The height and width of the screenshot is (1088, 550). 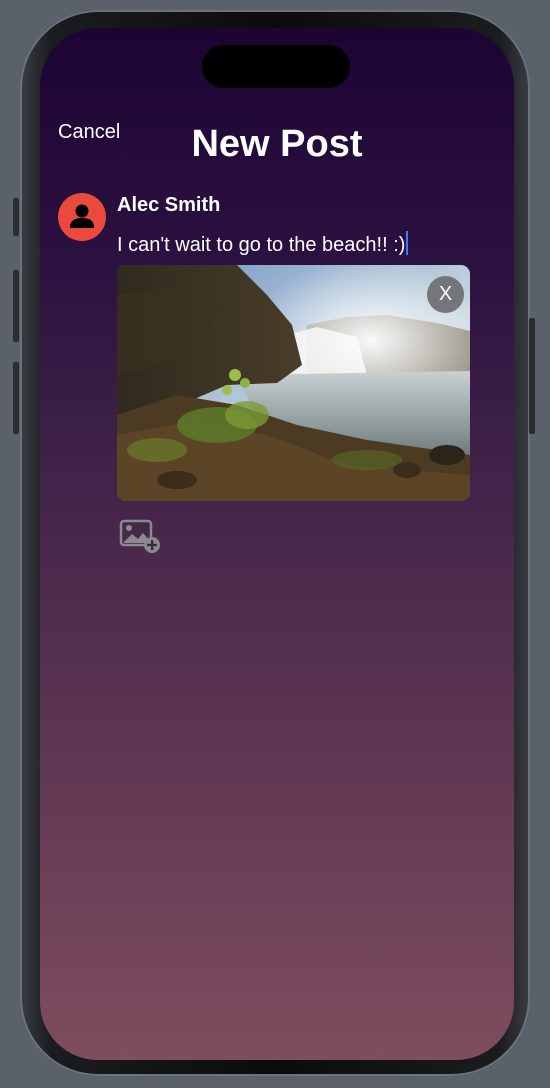 I want to click on post-text-input: I can't wait to go to the beach!! :), so click(x=263, y=244).